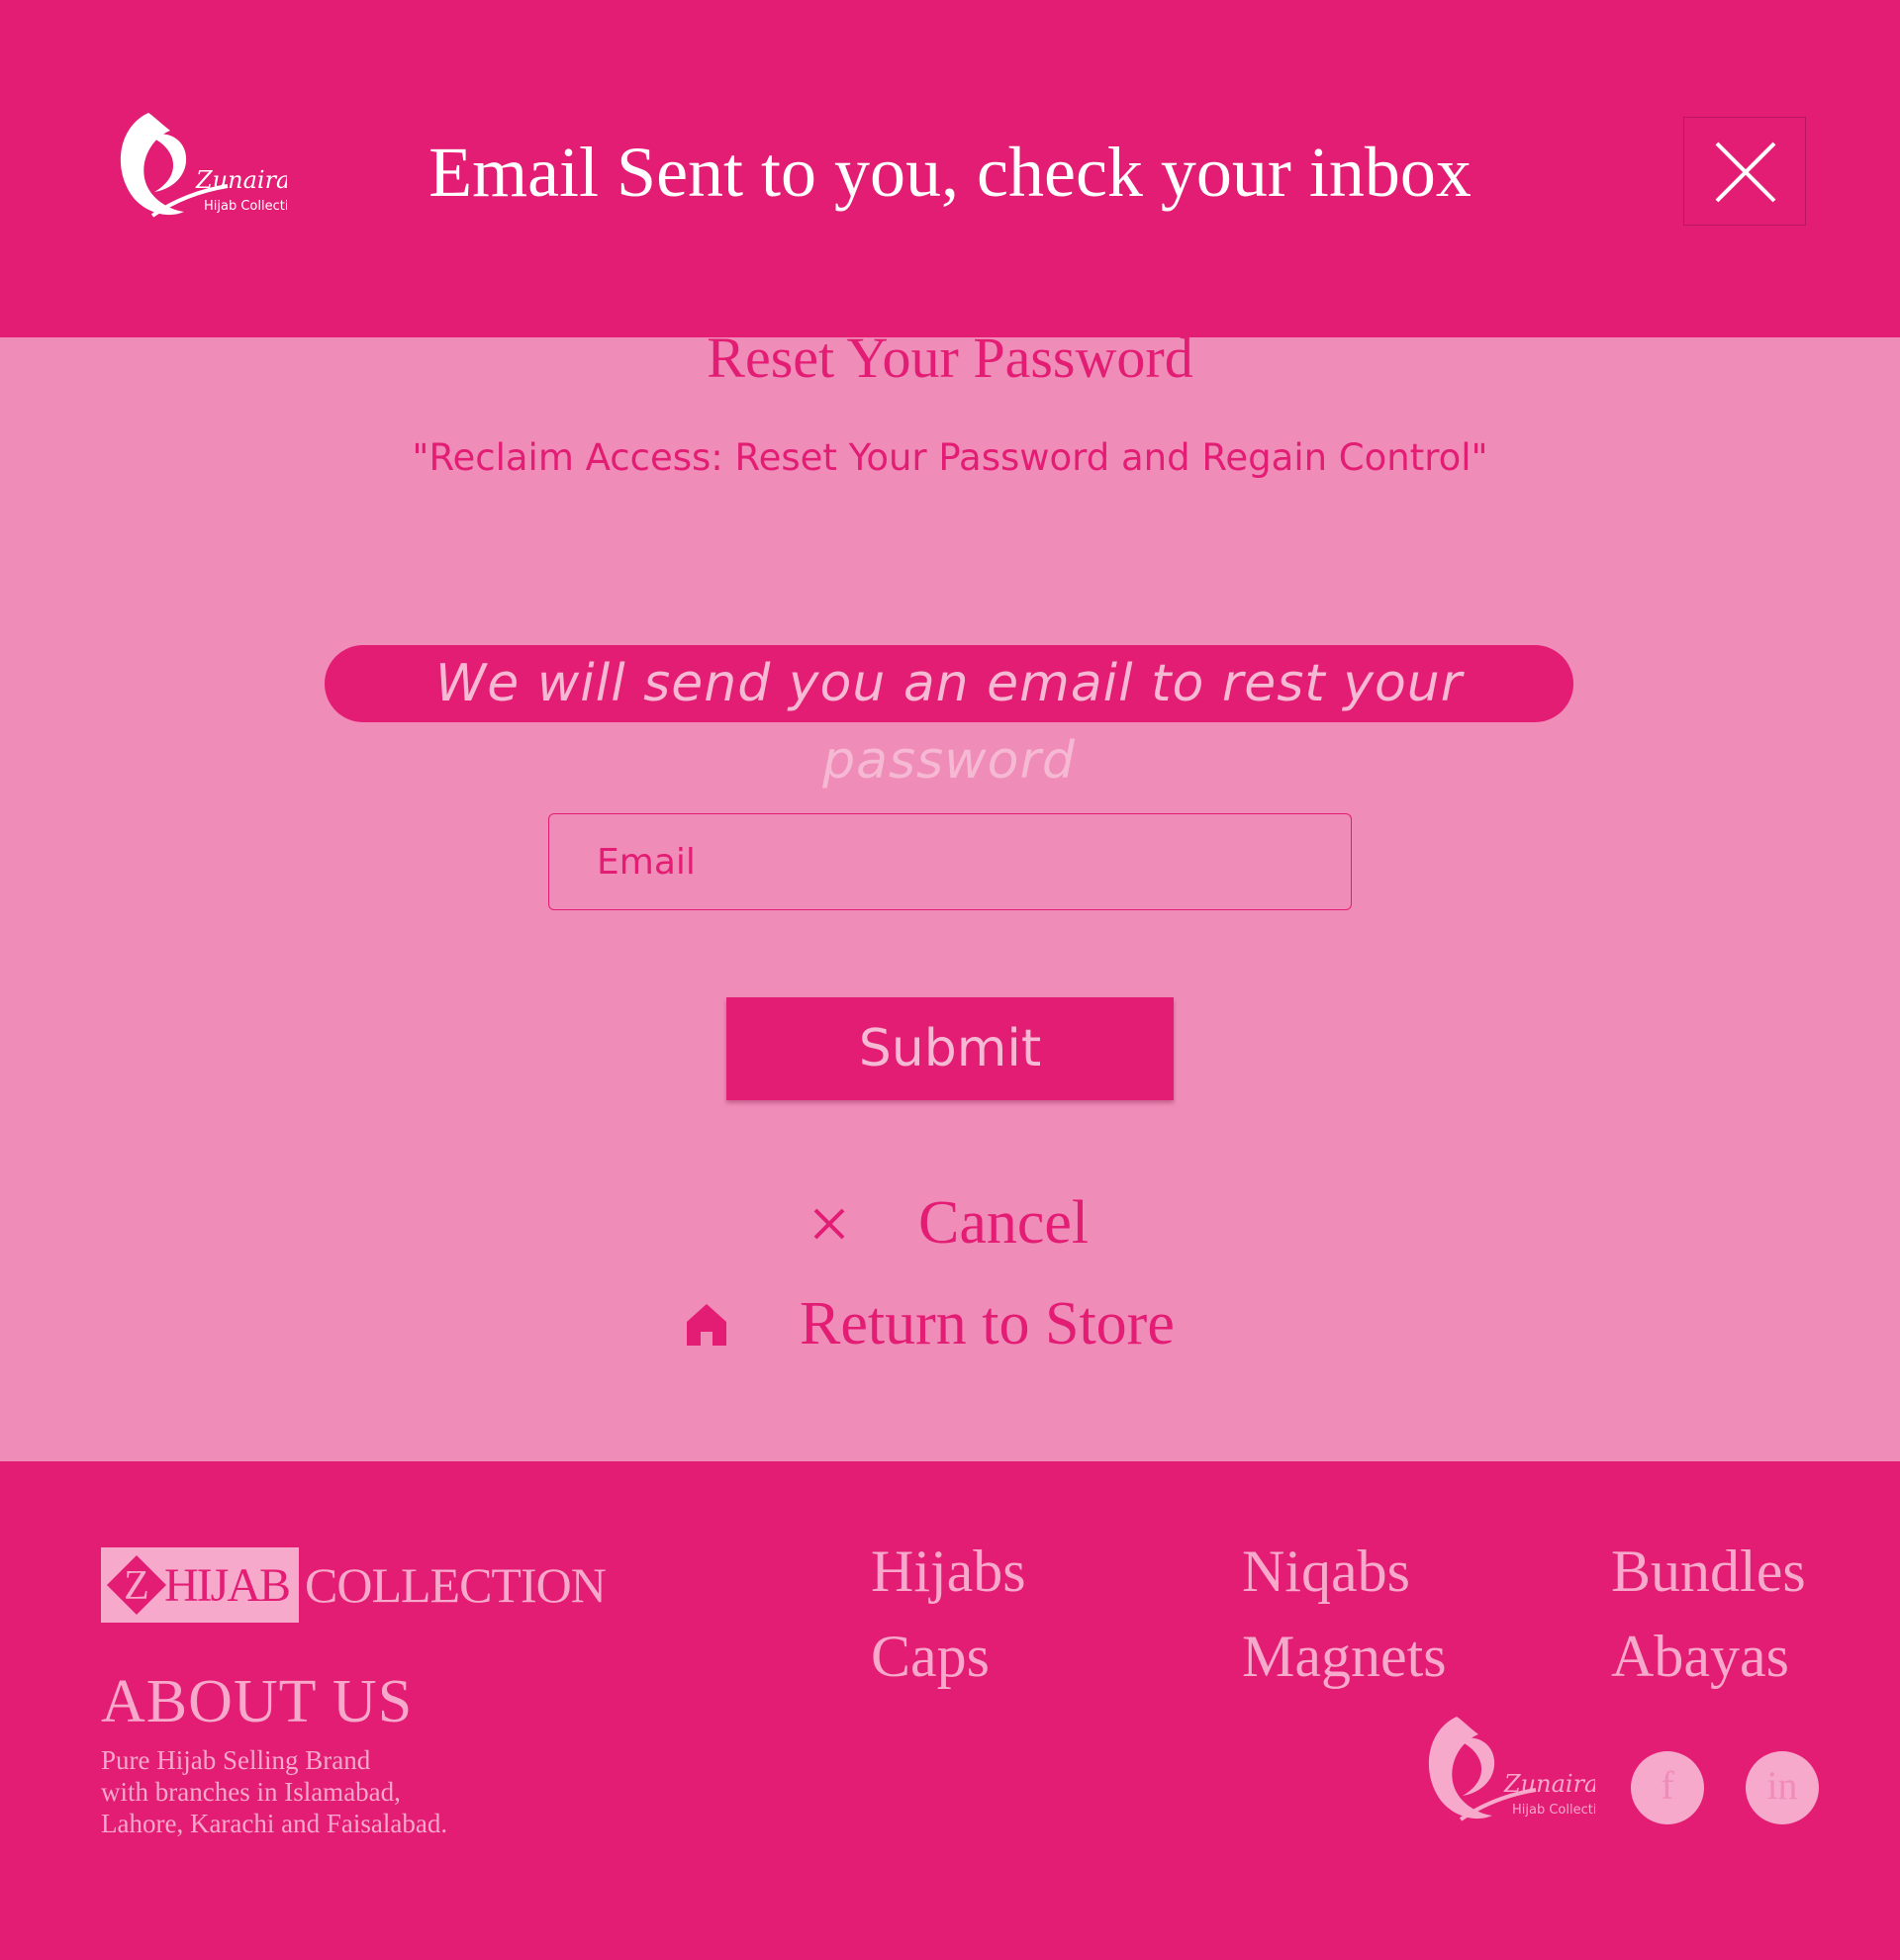 The height and width of the screenshot is (1960, 1900). I want to click on cancel-link: Cancel, so click(948, 1222).